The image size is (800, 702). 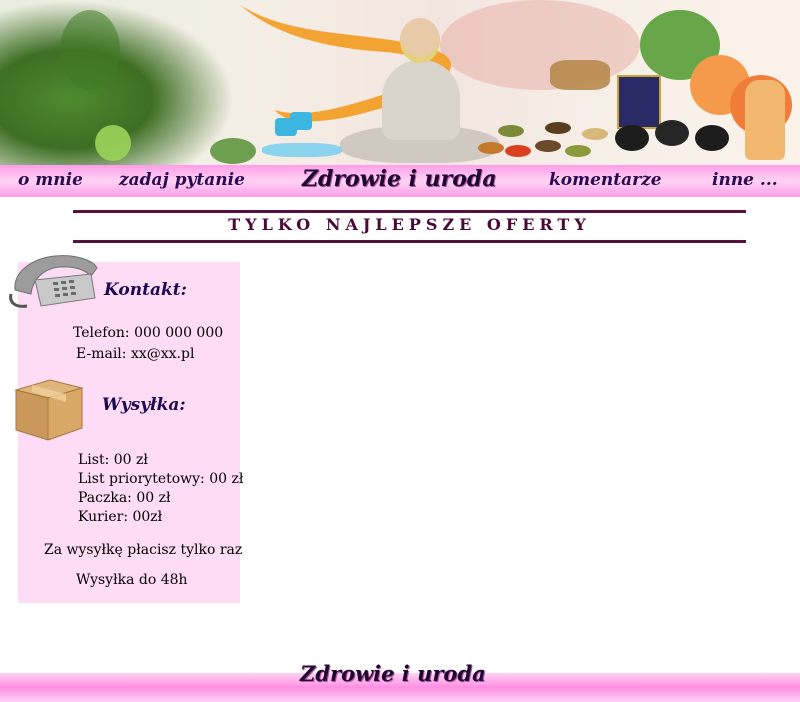 I want to click on site-title: Zdrowie i uroda, so click(x=399, y=179).